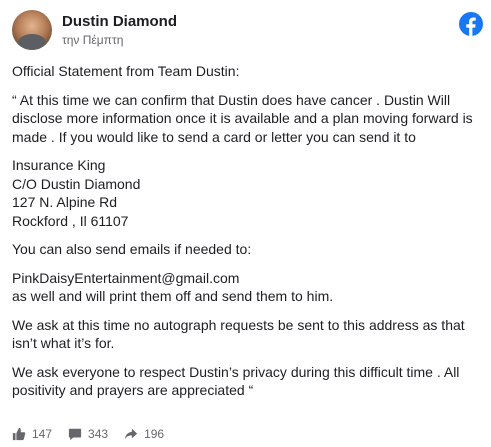 This screenshot has width=491, height=447. Describe the element at coordinates (119, 40) in the screenshot. I see `post-timestamp: την Πέμπτη` at that location.